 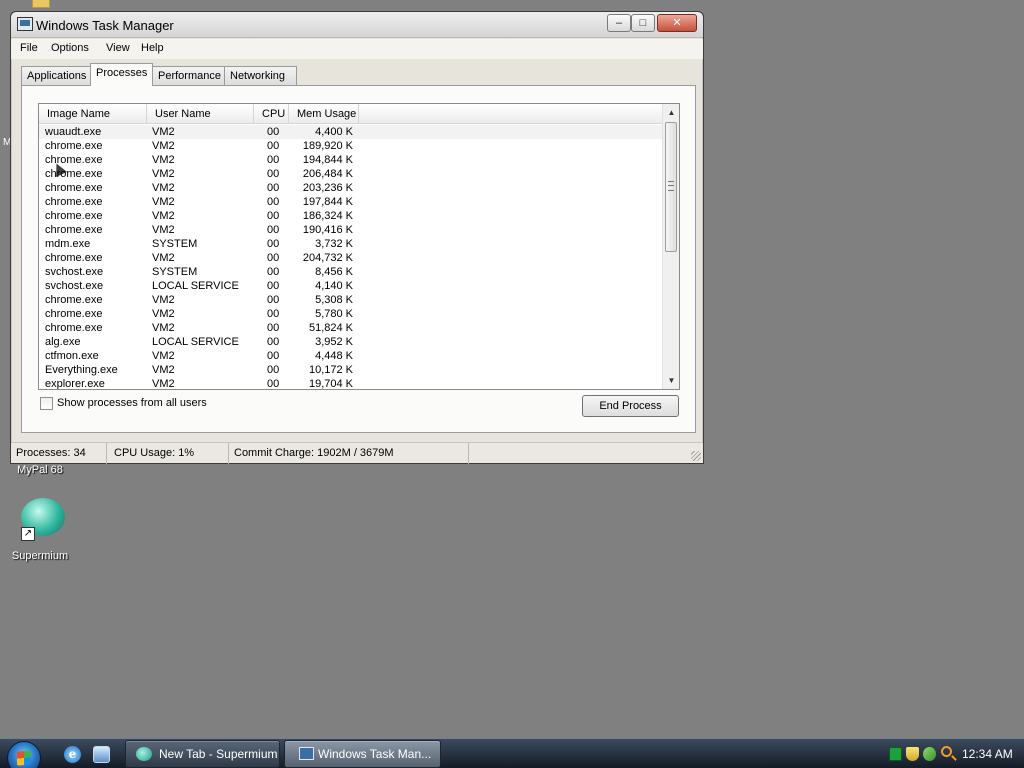 I want to click on table-row: mdm.exe SYSTEM 00 3,732 K, so click(x=350, y=244).